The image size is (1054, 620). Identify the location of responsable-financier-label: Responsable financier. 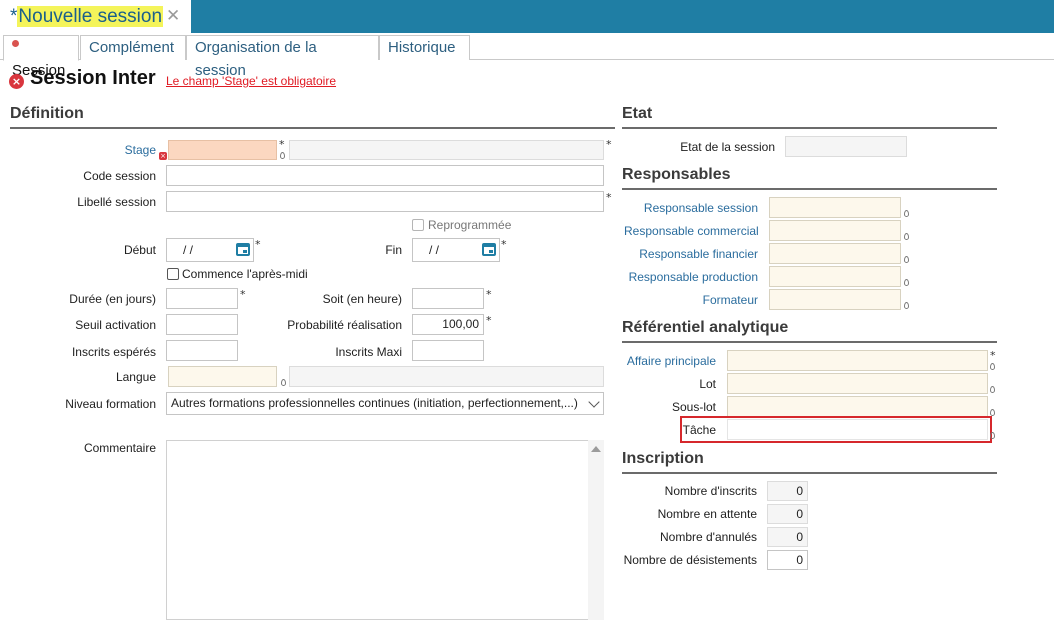
(691, 254).